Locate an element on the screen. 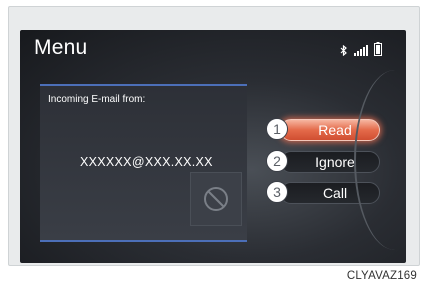  sender-email: XXXXXX@XXX.XX.XX is located at coordinates (146, 162).